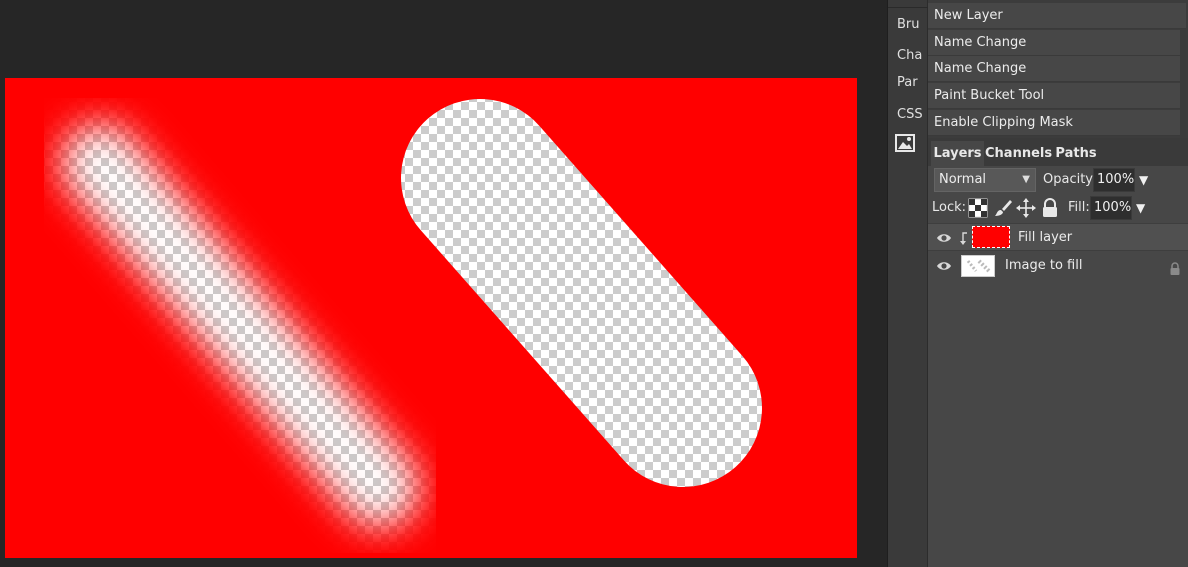 The image size is (1188, 567). Describe the element at coordinates (1140, 208) in the screenshot. I see `fill-dropdown-icon: ▼` at that location.